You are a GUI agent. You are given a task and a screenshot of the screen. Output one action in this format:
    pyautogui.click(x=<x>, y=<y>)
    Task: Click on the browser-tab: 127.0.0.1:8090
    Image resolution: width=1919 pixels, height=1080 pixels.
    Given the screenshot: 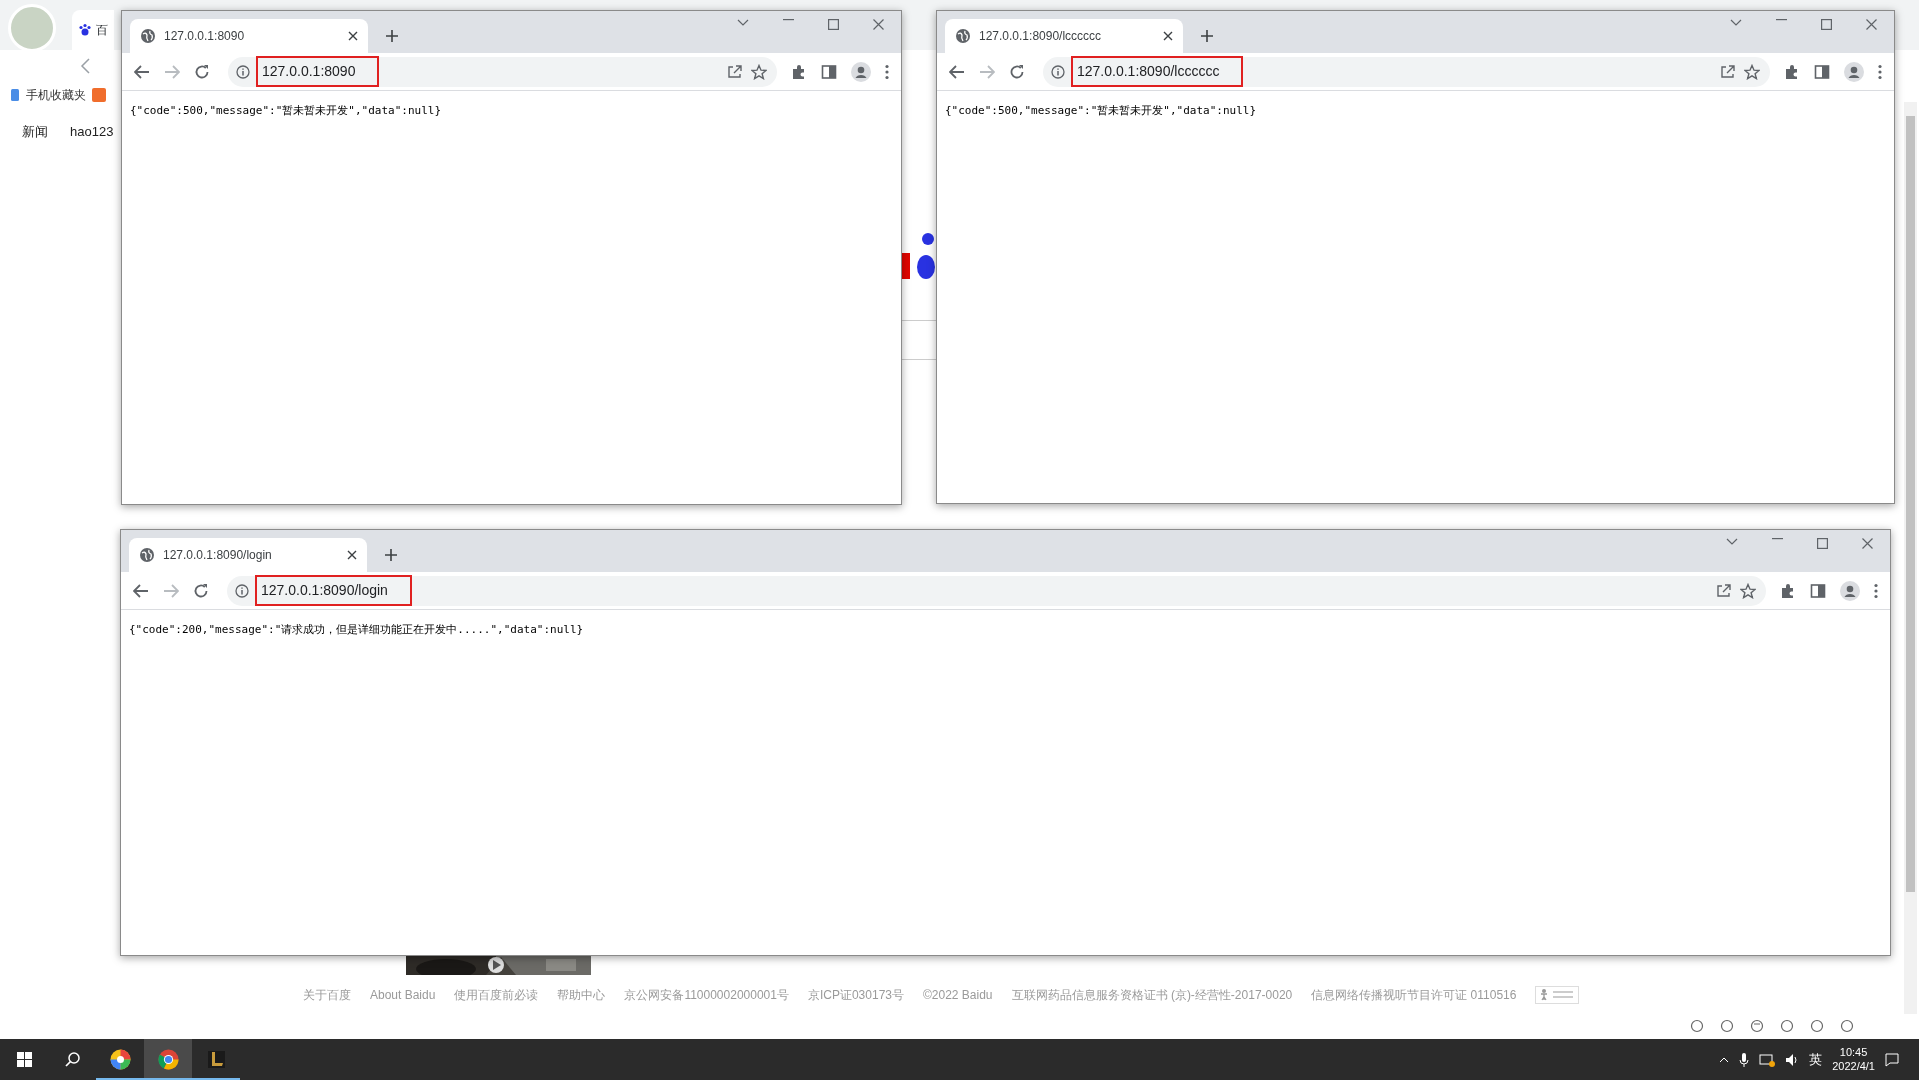 What is the action you would take?
    pyautogui.click(x=249, y=36)
    